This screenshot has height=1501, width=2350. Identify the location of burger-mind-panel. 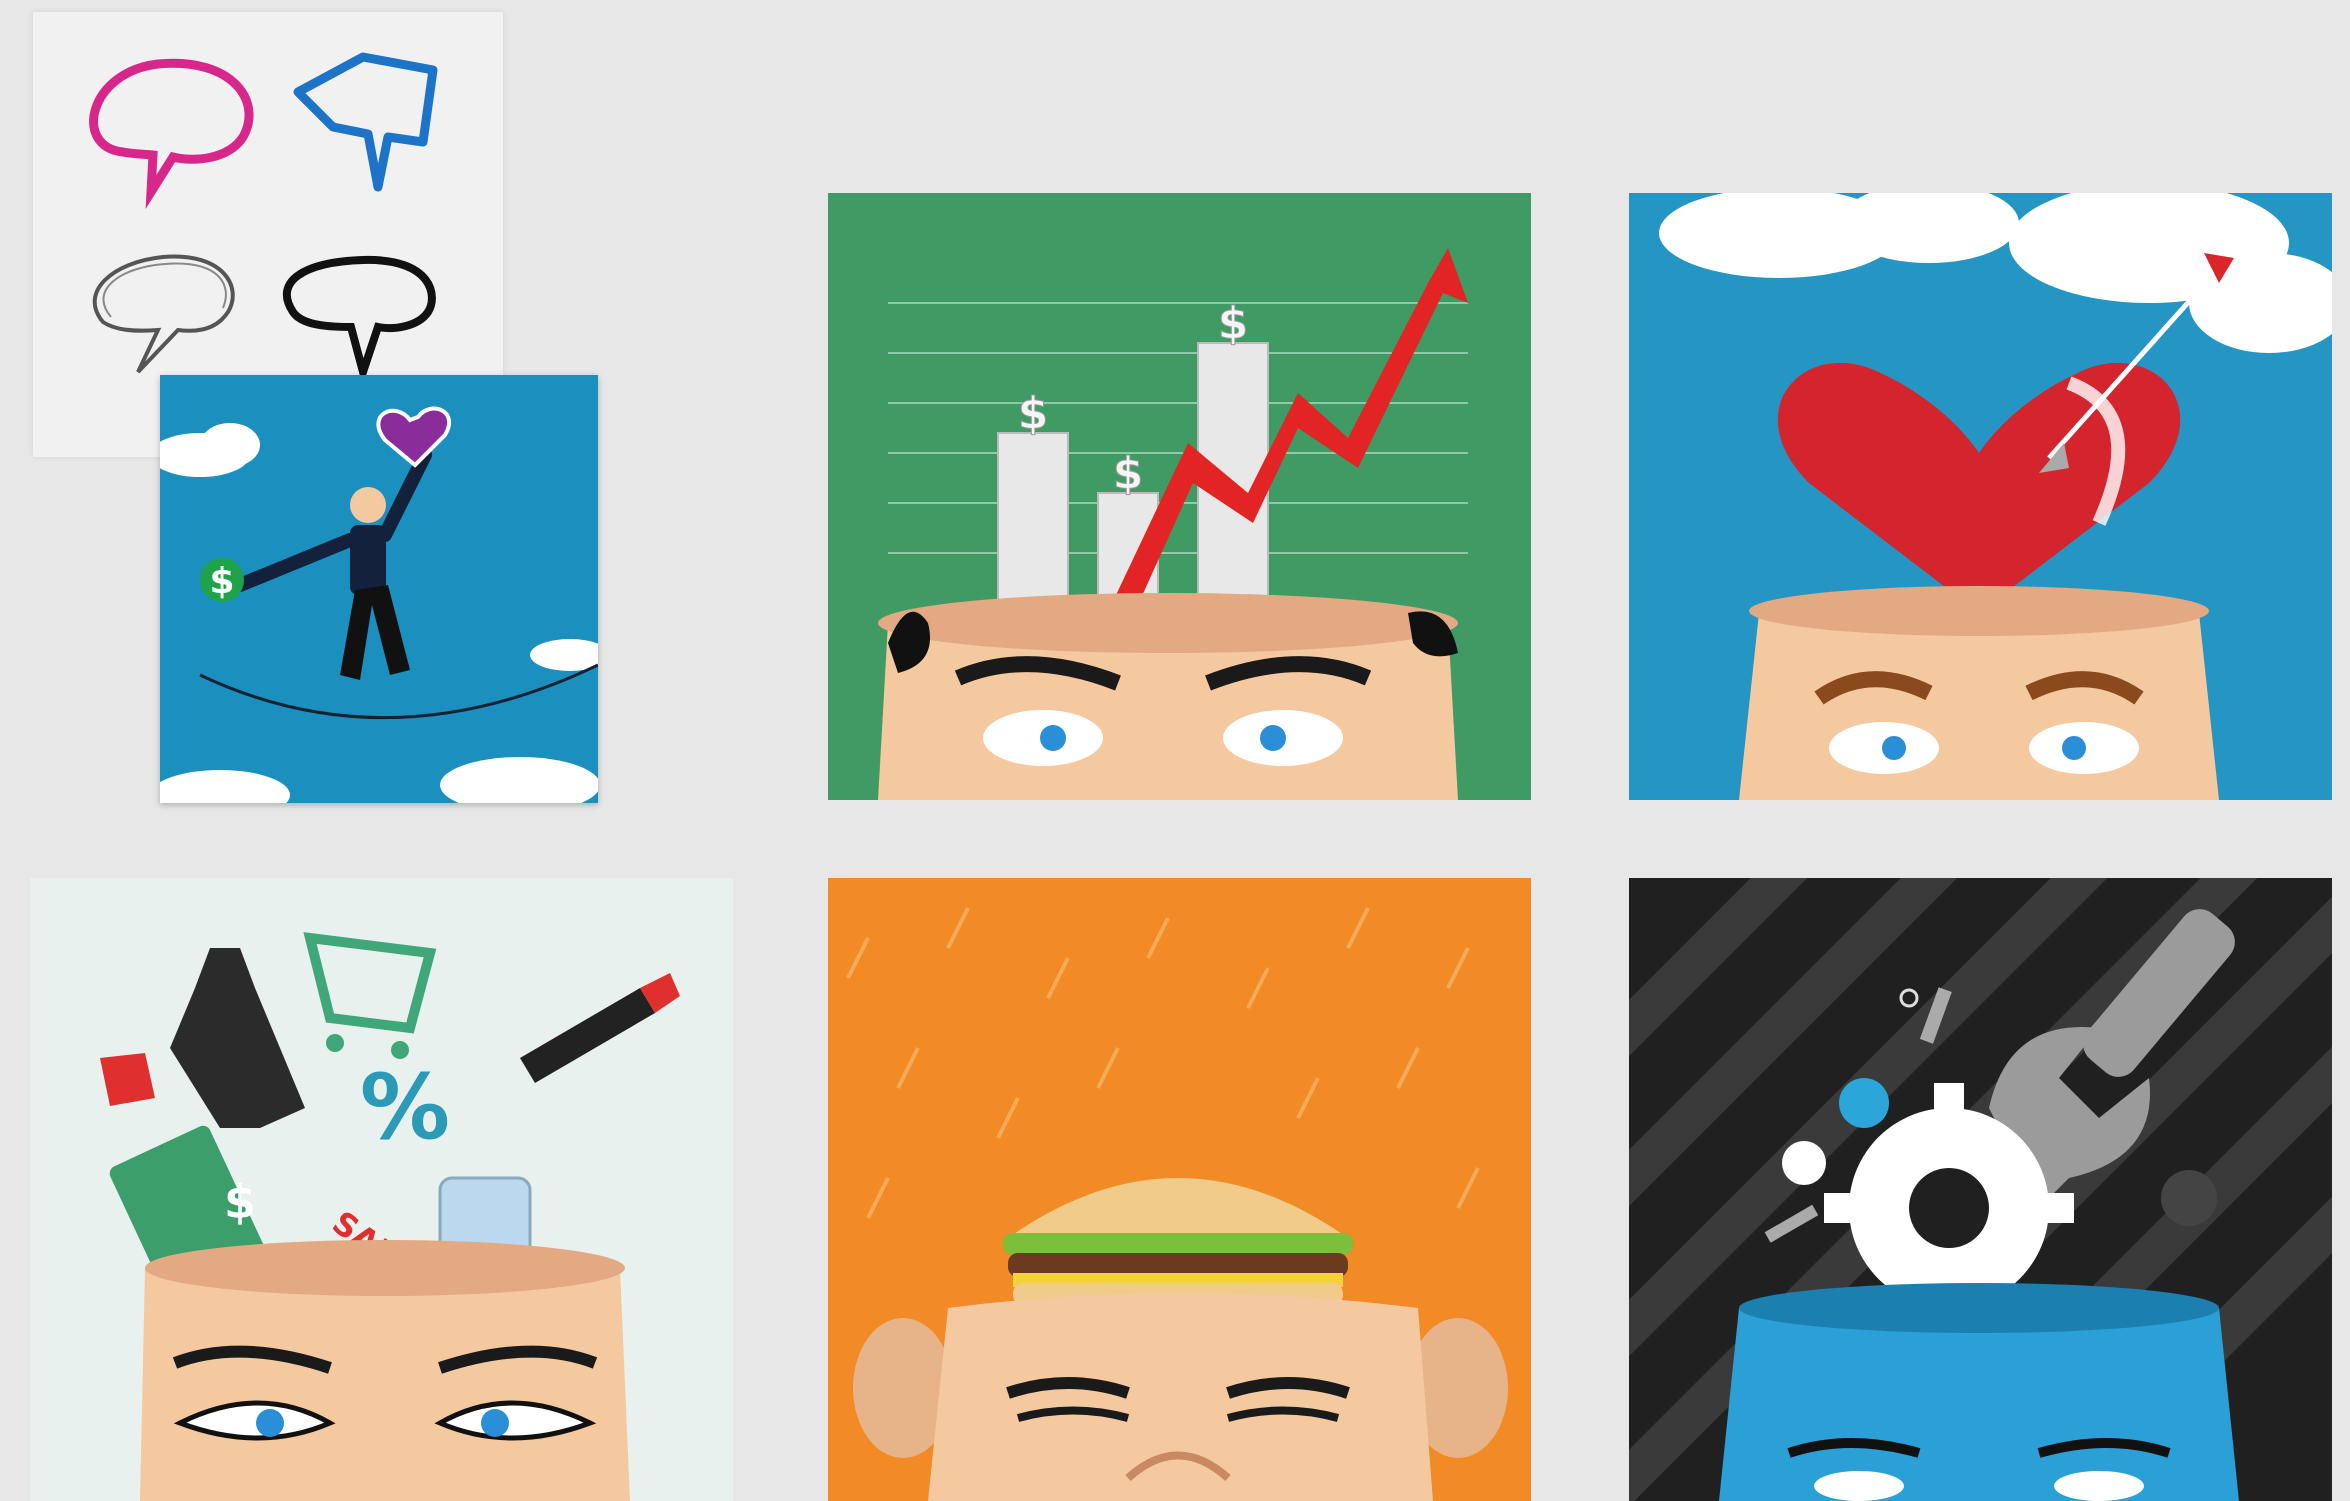
(1179, 1189).